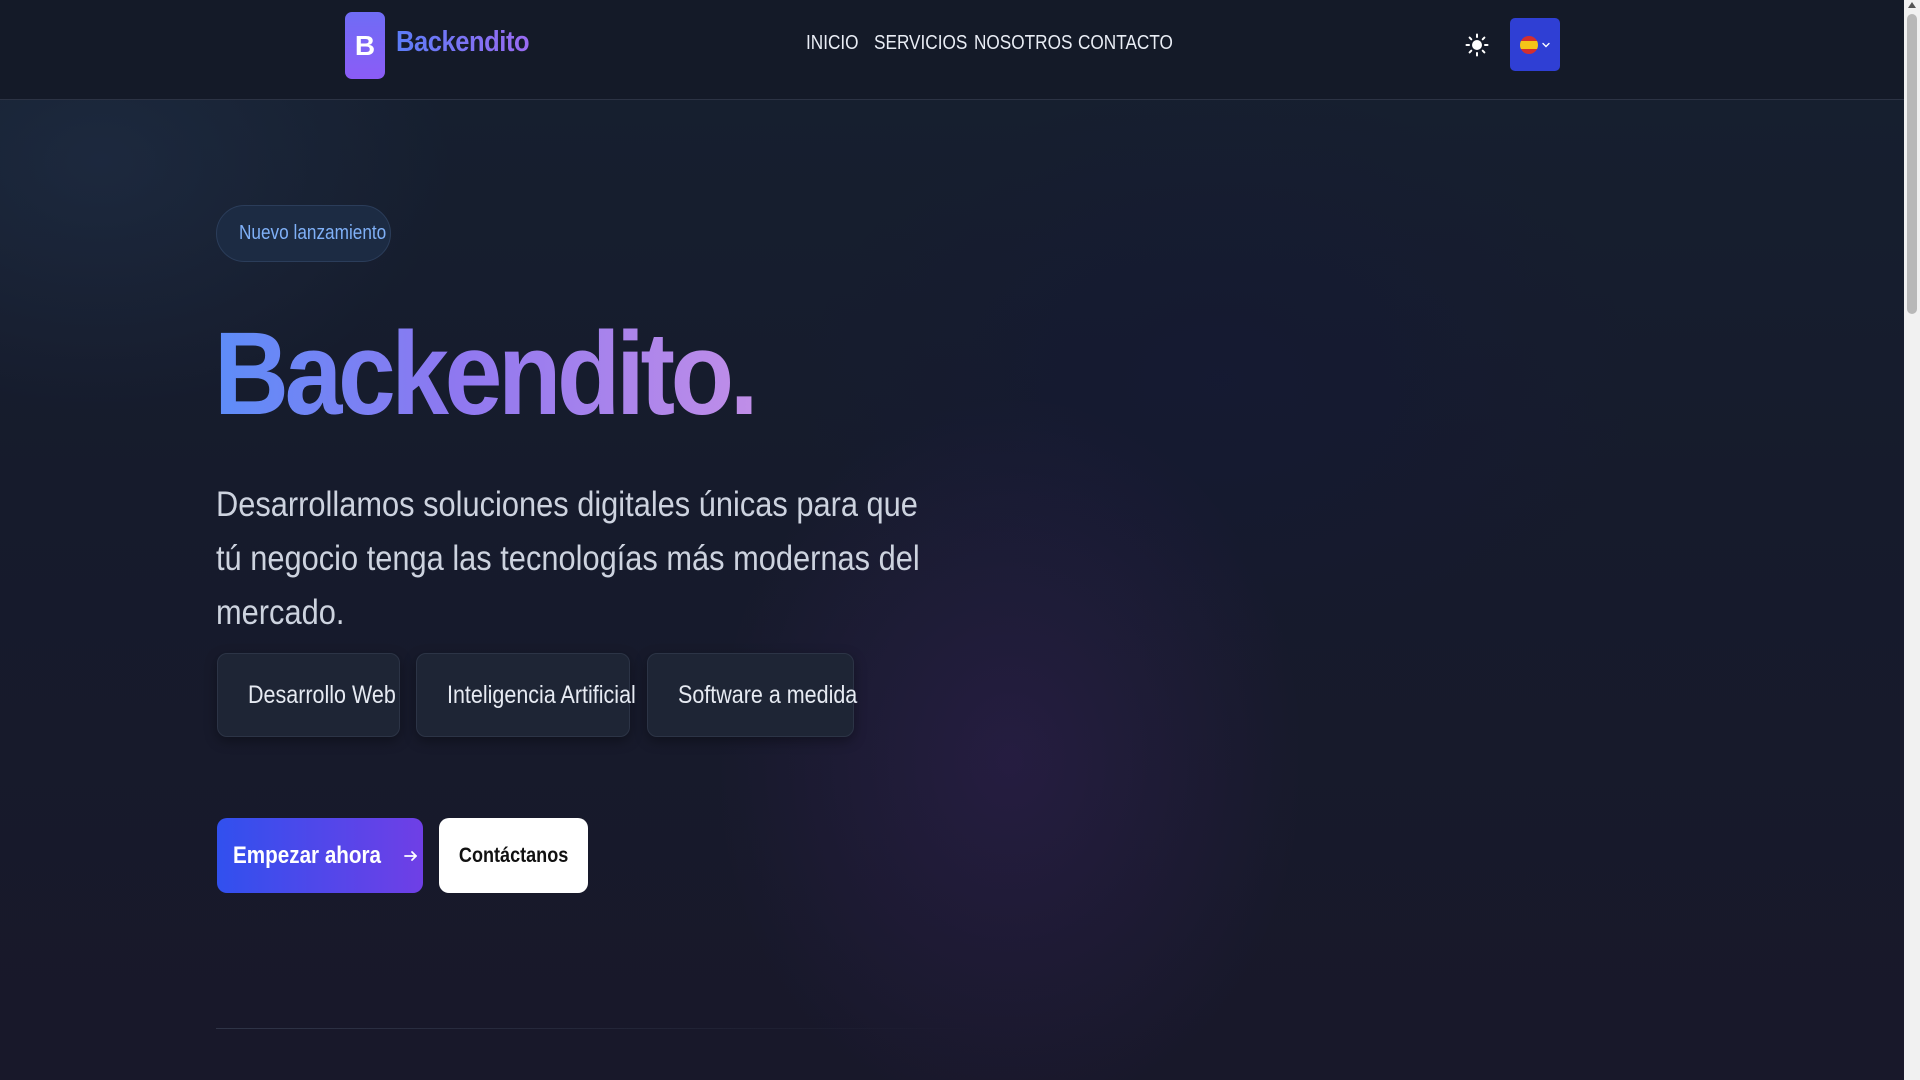  I want to click on start-now-button: Empezar ahora, so click(320, 855).